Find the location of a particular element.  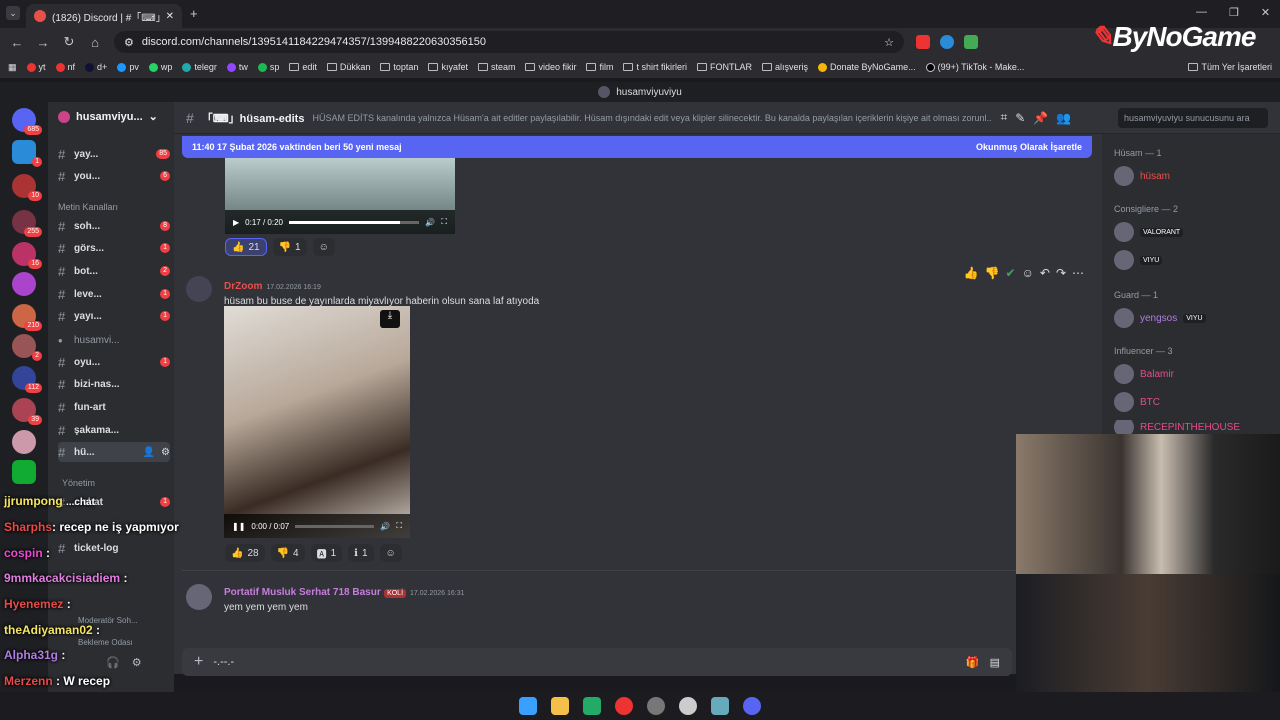

bookmark-folder: FONTLAR is located at coordinates (724, 67).